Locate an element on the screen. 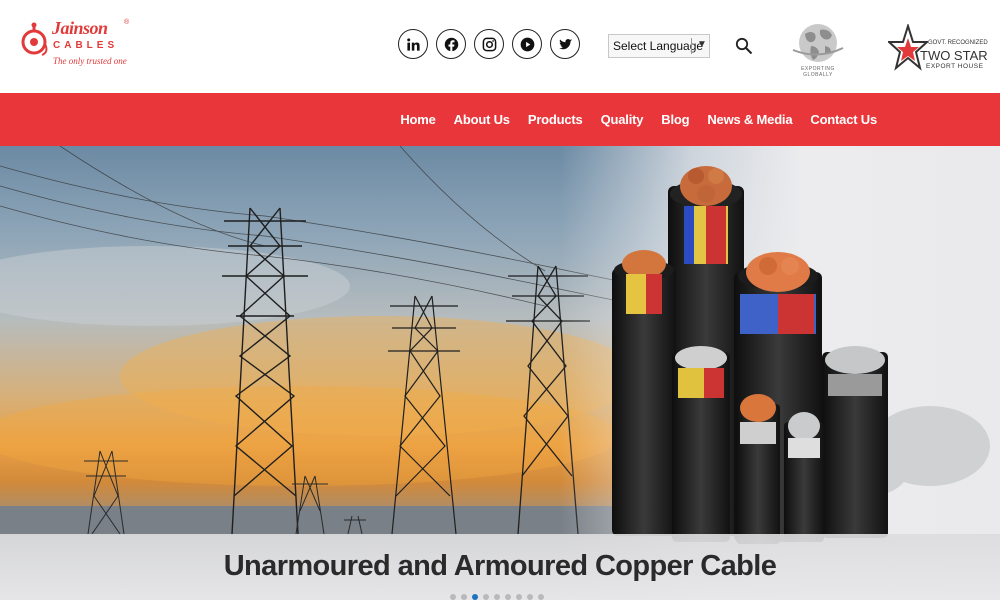  exporting-globally-badge: EXPORTING GLOBALLY is located at coordinates (818, 50).